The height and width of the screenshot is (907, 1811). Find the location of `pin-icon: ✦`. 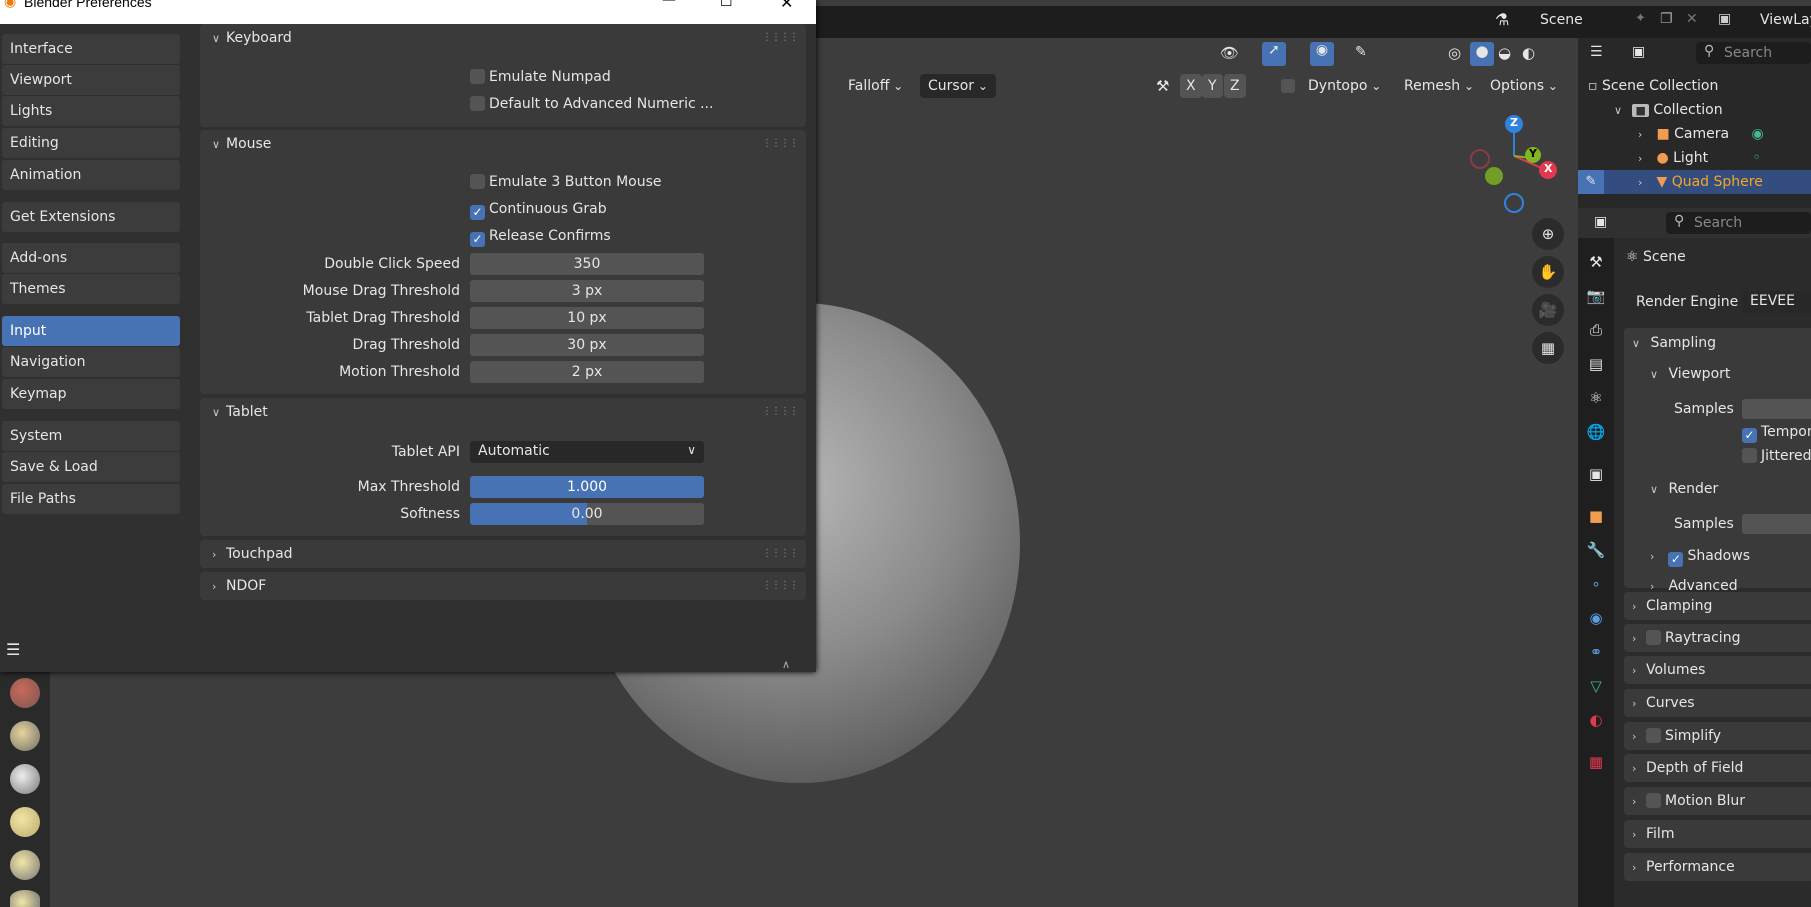

pin-icon: ✦ is located at coordinates (1640, 18).